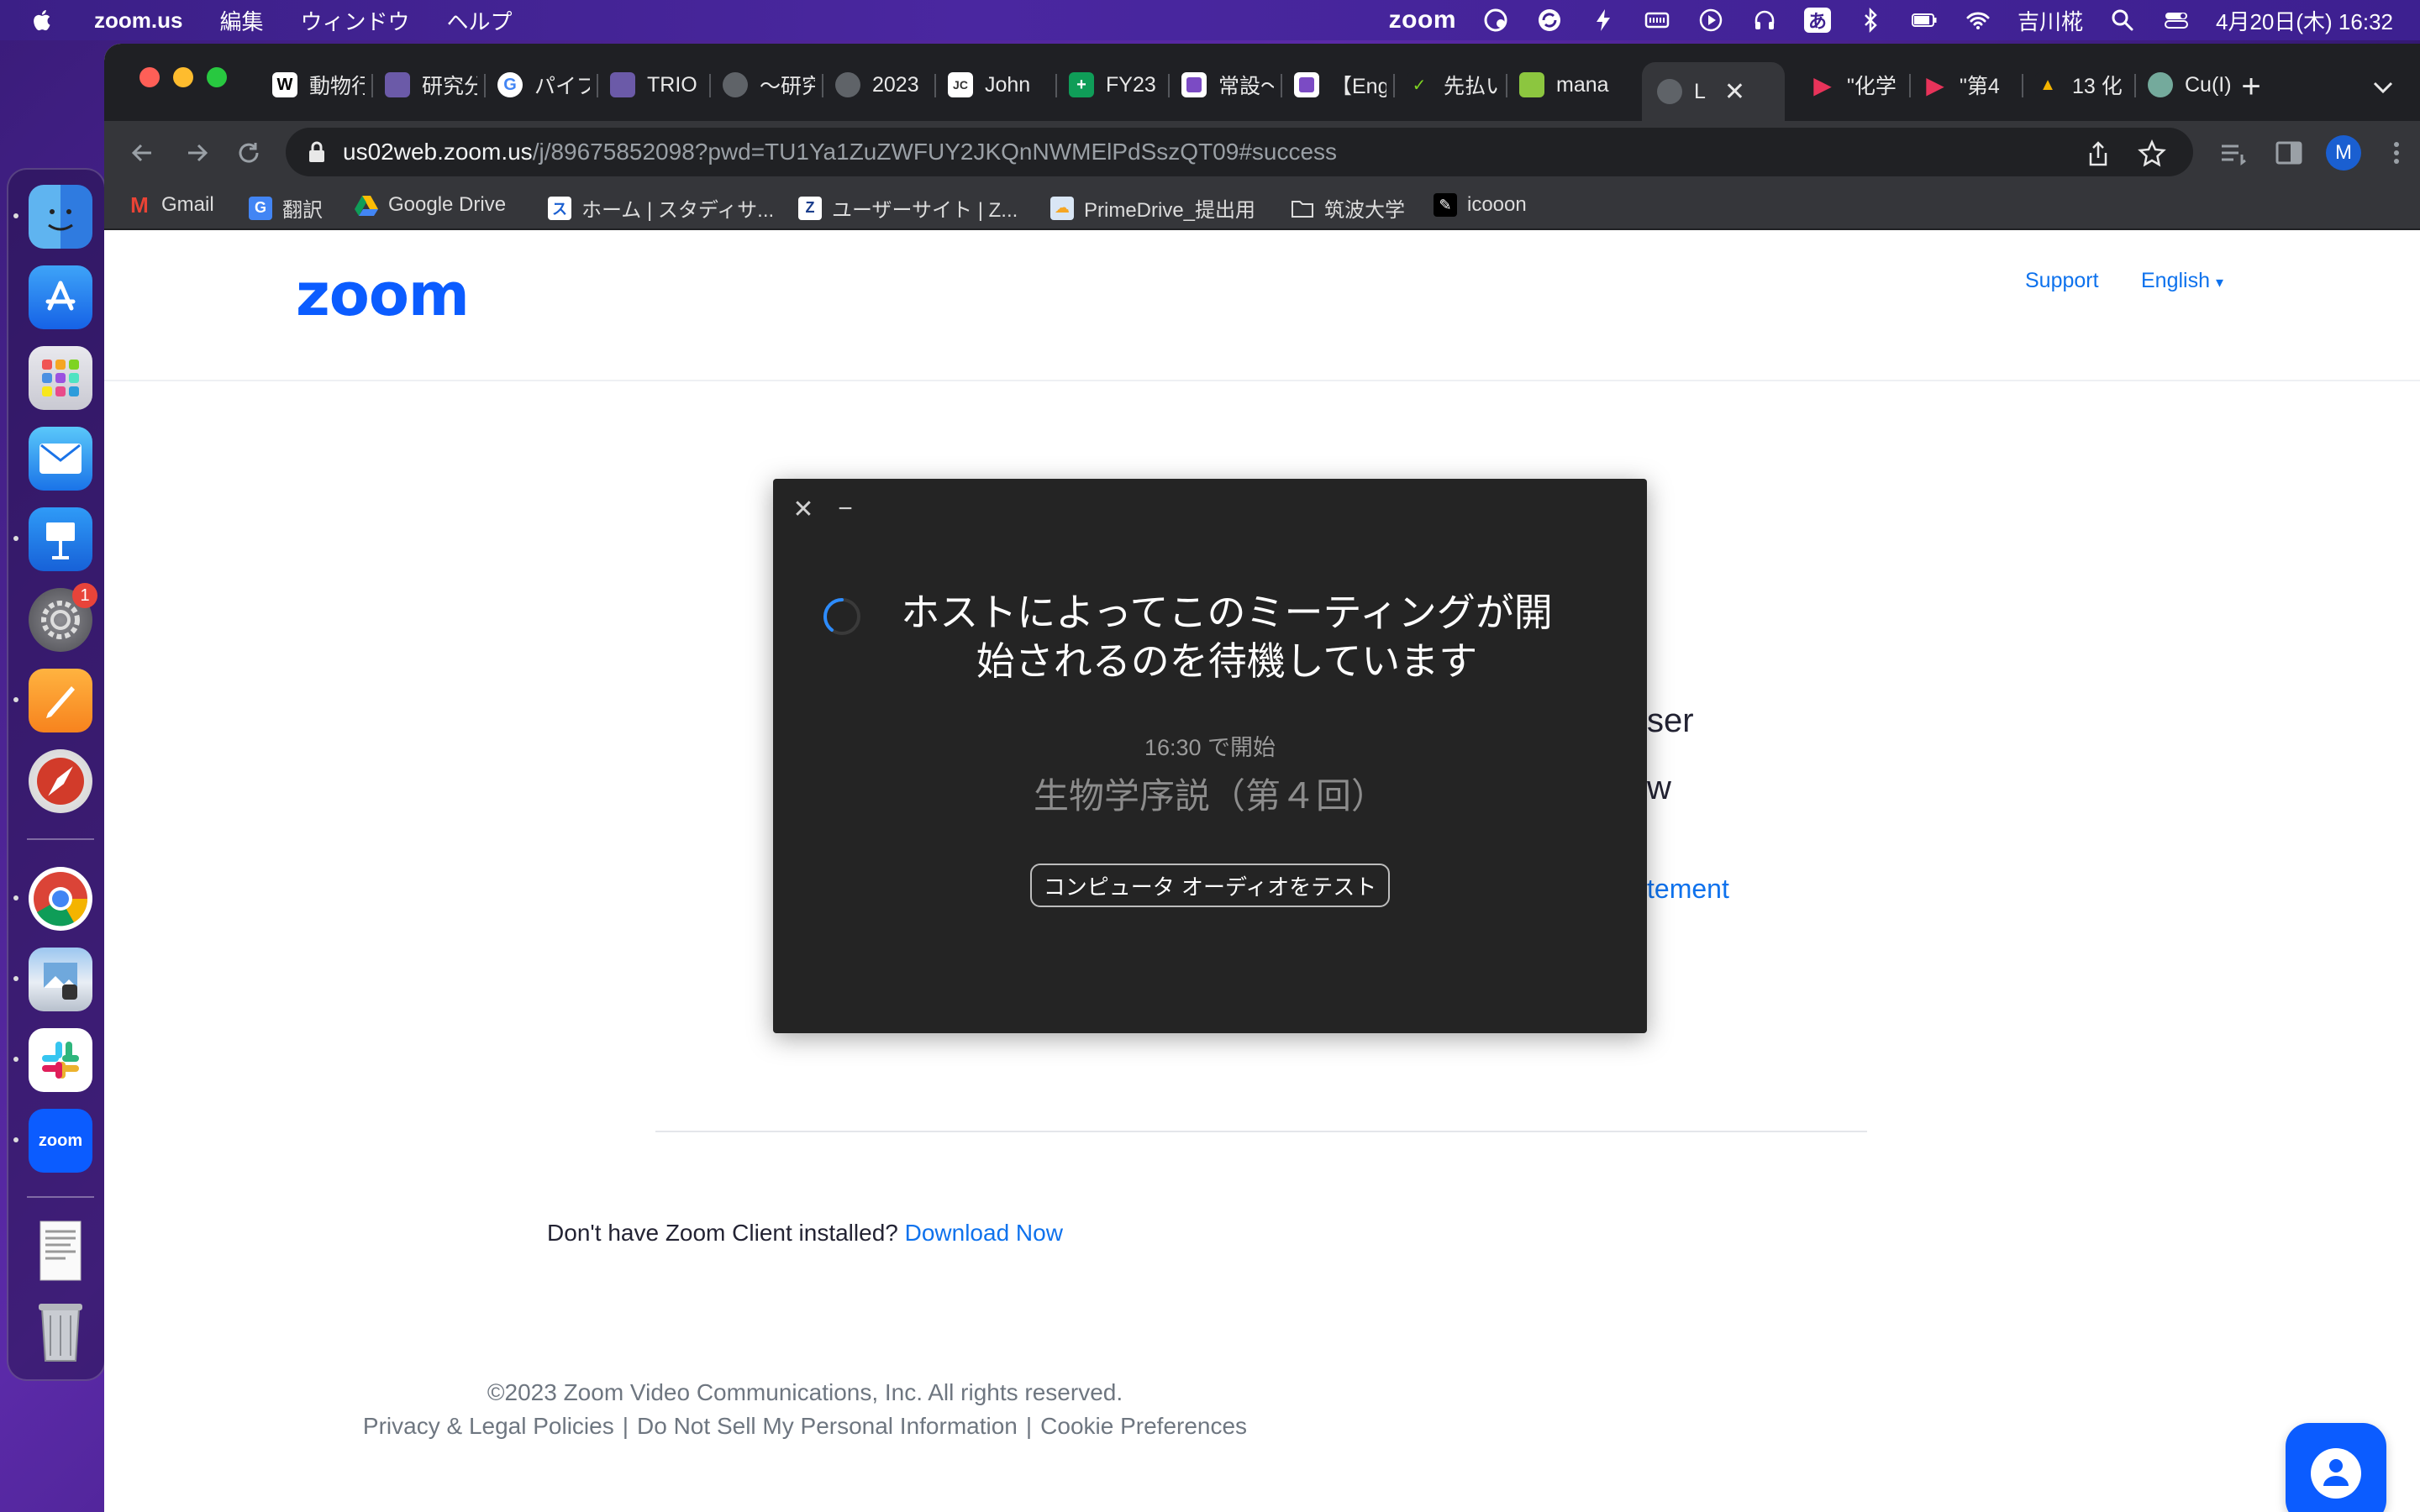  I want to click on do-not-sell-link: Do Not Sell My Personal Information, so click(827, 1426).